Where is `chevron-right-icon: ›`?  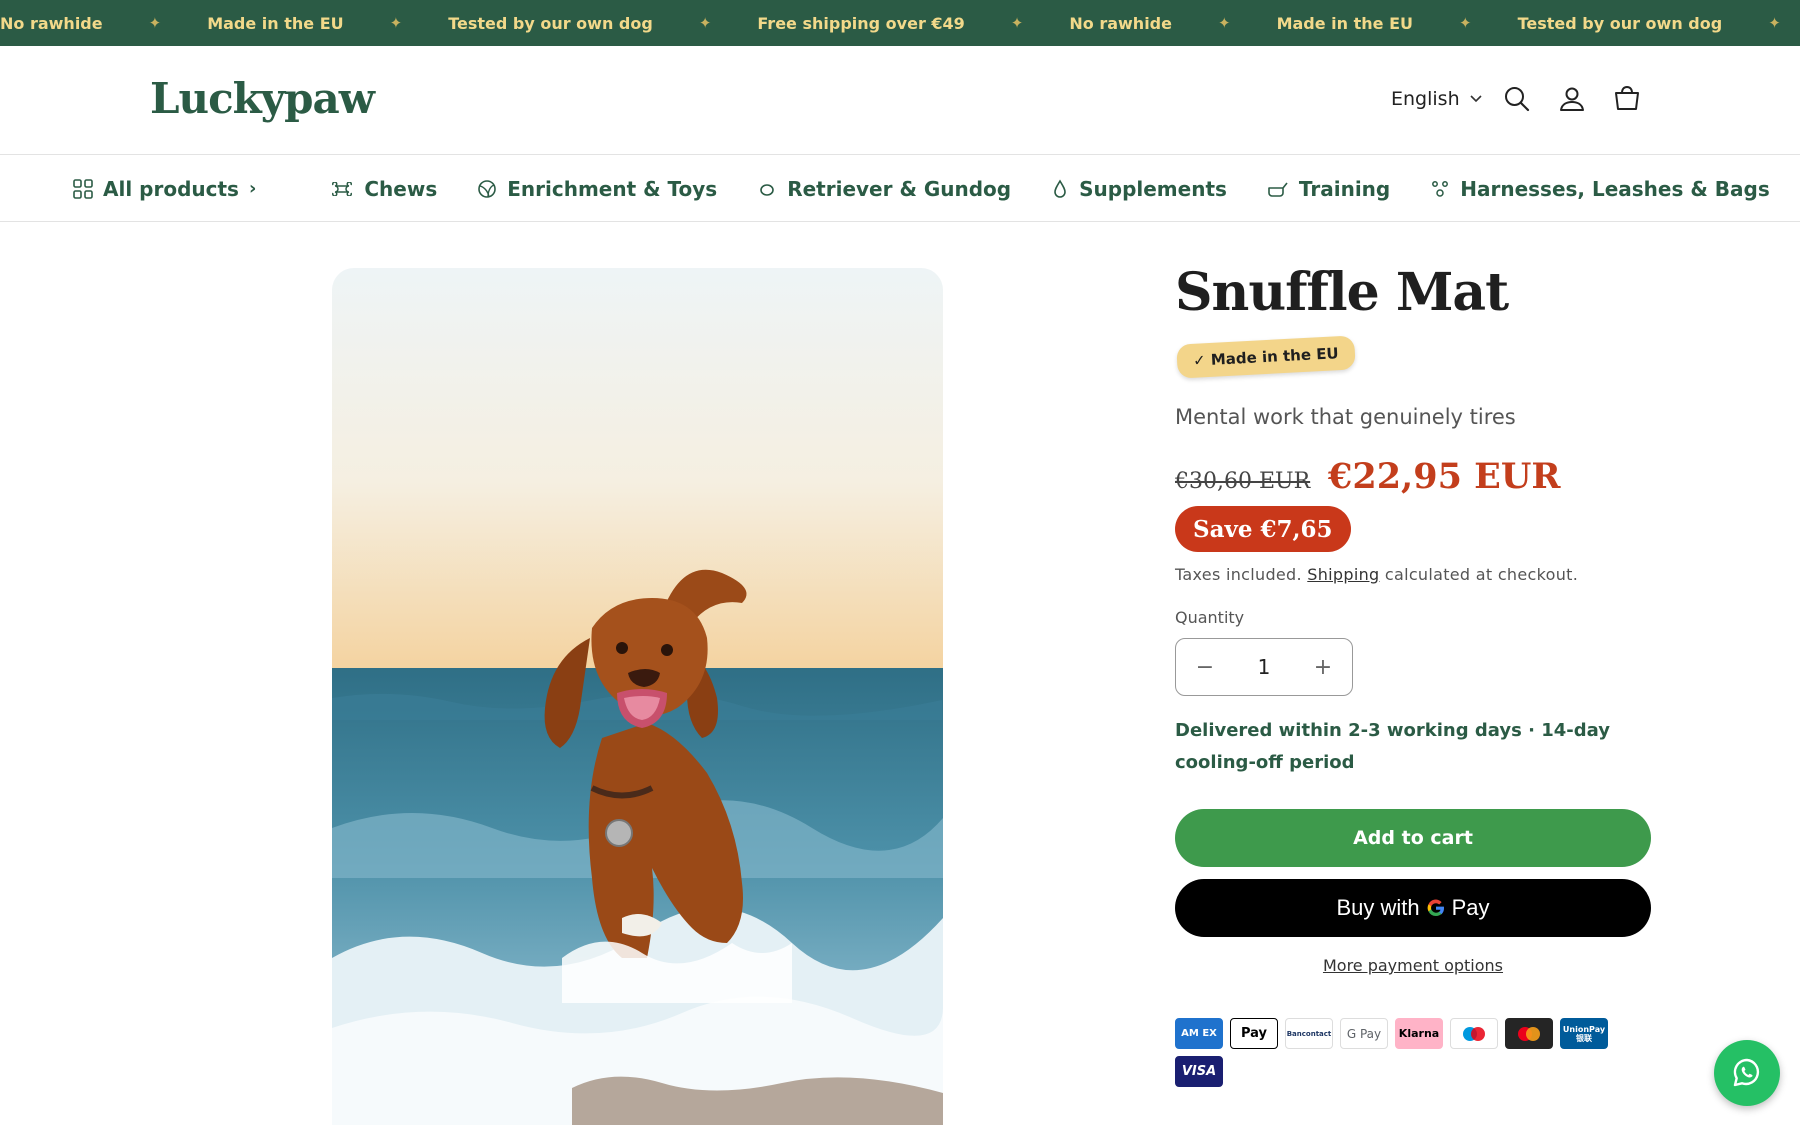
chevron-right-icon: › is located at coordinates (252, 188).